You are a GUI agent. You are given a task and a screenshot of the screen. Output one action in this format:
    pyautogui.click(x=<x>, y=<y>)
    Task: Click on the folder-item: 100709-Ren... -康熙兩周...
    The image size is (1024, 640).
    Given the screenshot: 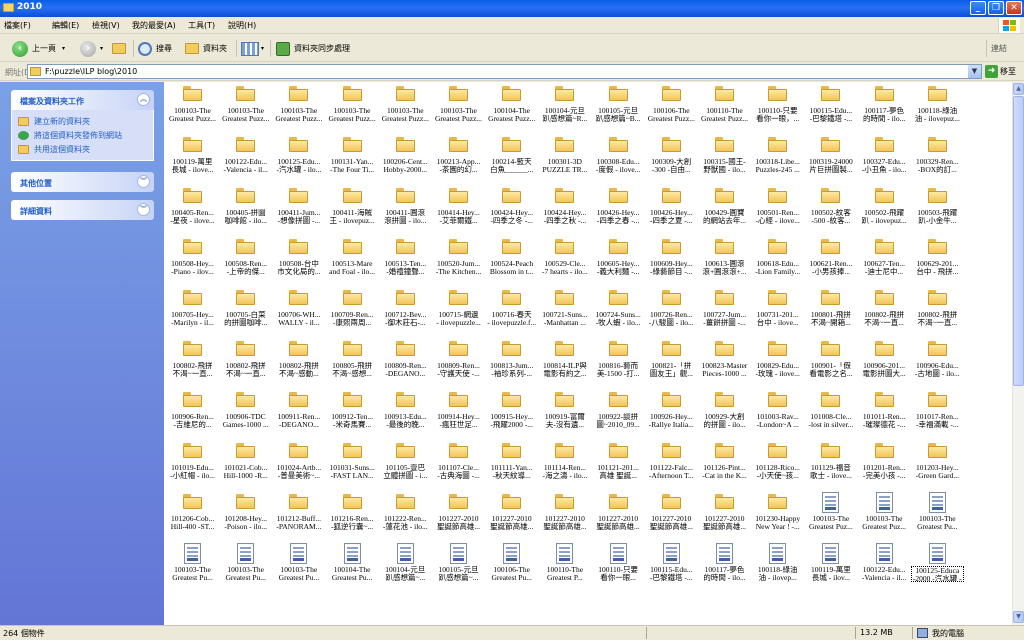 What is the action you would take?
    pyautogui.click(x=352, y=313)
    